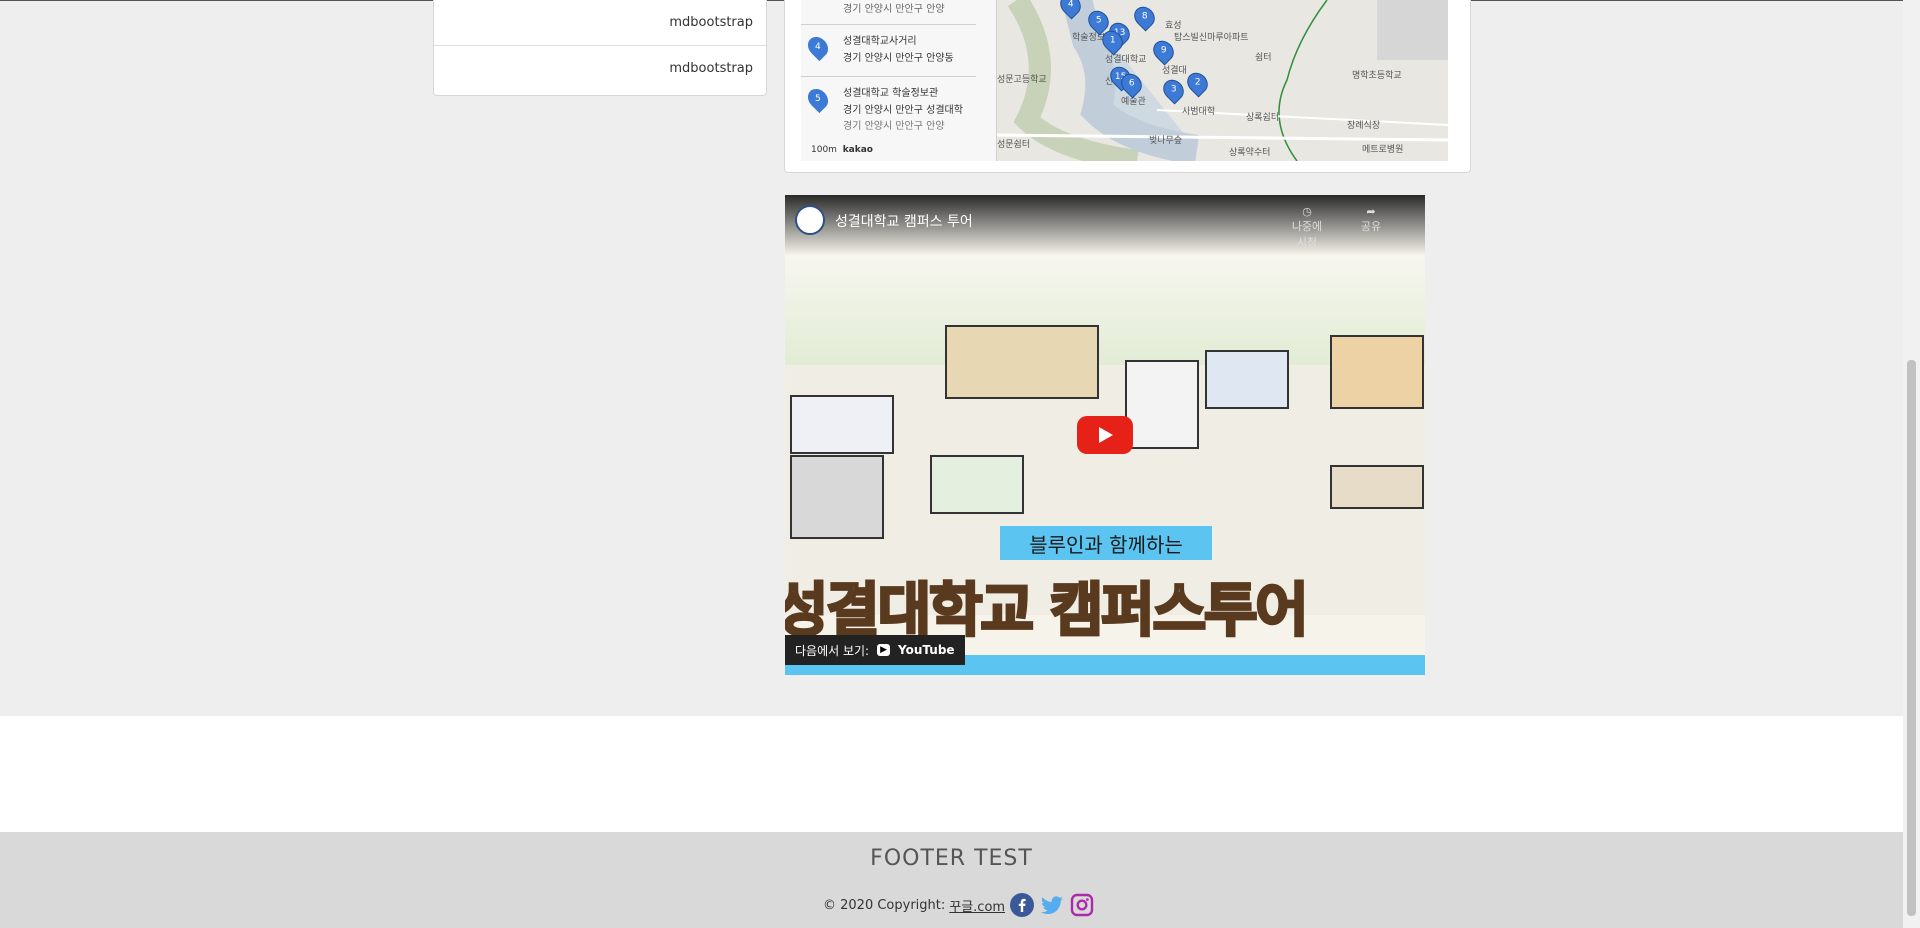  What do you see at coordinates (1022, 905) in the screenshot?
I see `facebook-icon` at bounding box center [1022, 905].